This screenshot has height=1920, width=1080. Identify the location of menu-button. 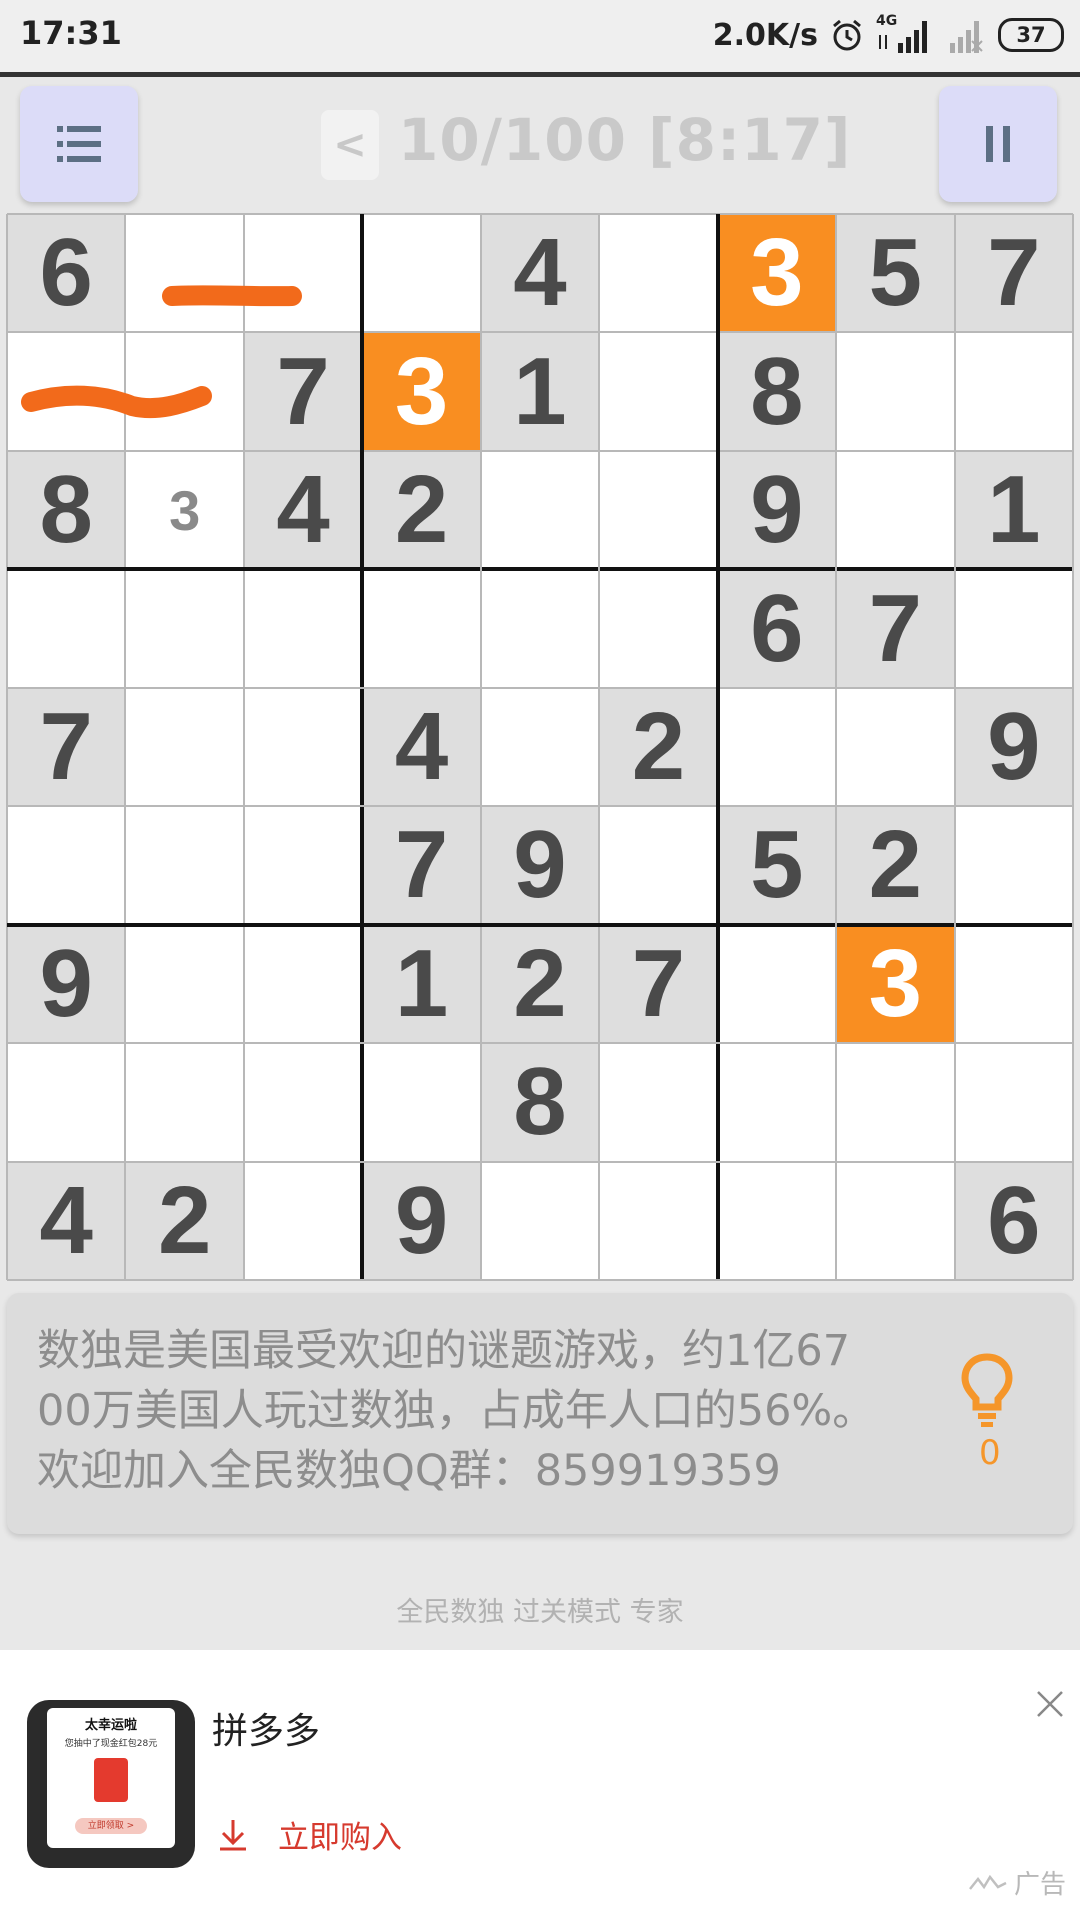
(79, 144).